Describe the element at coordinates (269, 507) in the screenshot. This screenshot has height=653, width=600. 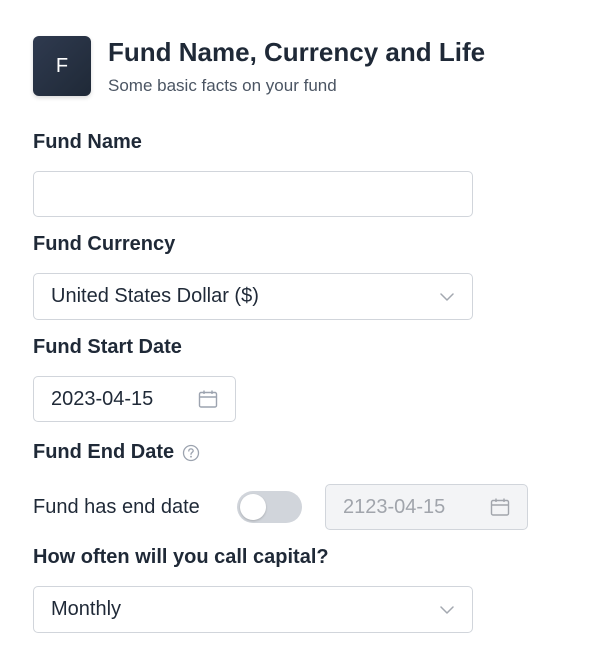
I see `end-date-toggle` at that location.